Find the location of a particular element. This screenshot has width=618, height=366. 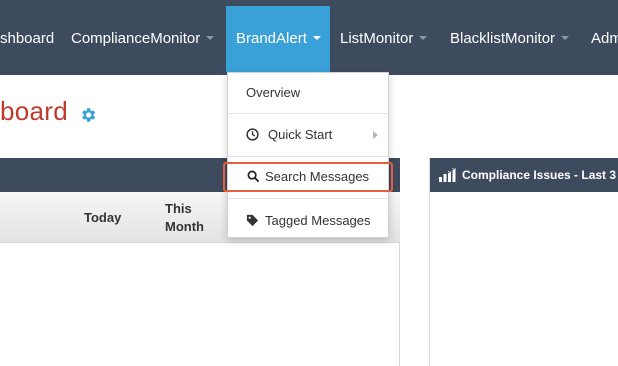

clock-icon is located at coordinates (252, 134).